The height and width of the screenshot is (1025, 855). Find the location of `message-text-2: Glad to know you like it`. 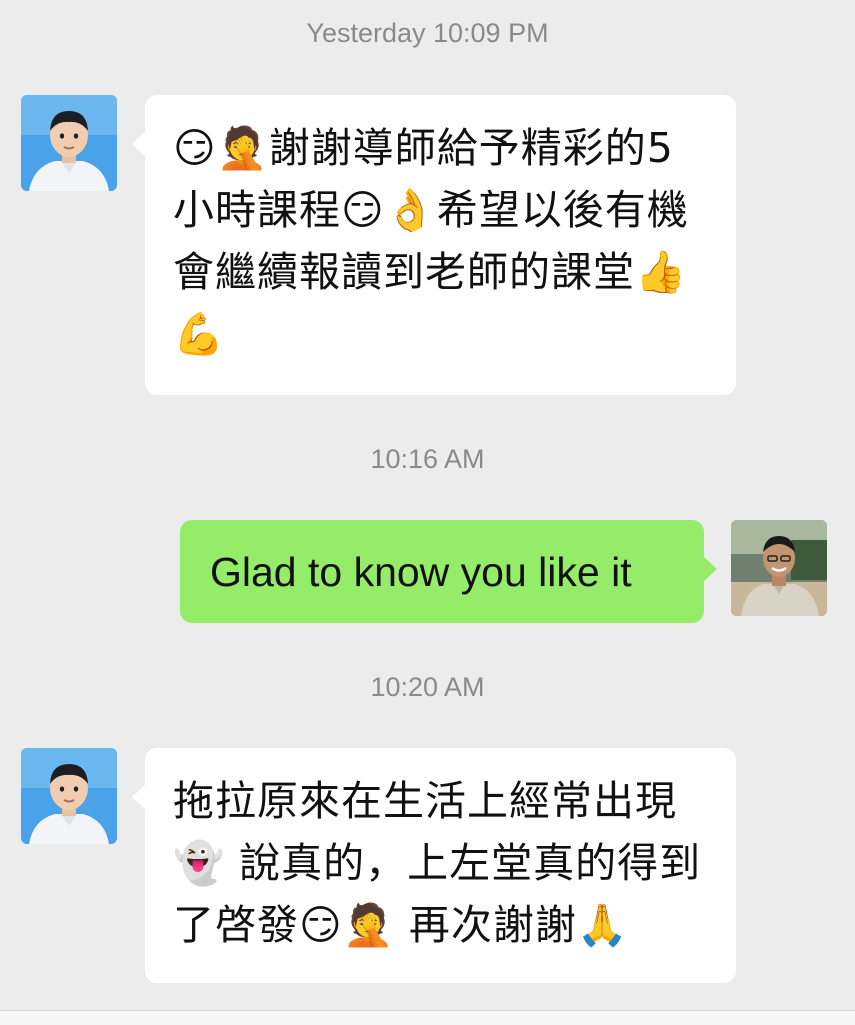

message-text-2: Glad to know you like it is located at coordinates (421, 572).